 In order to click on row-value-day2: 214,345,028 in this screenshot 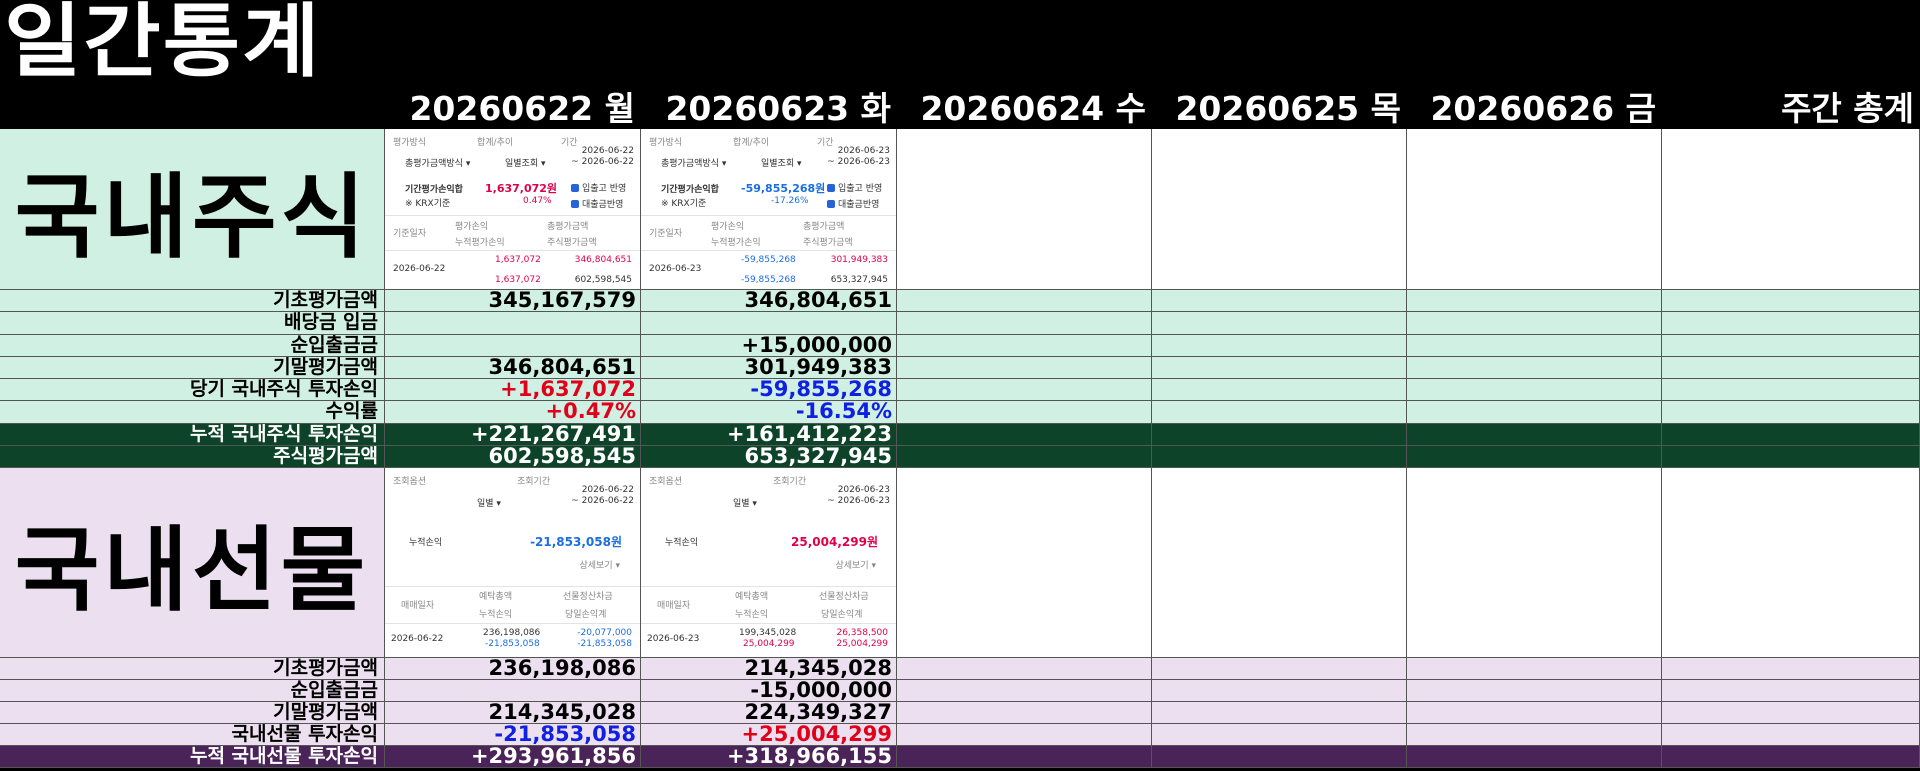, I will do `click(769, 669)`.